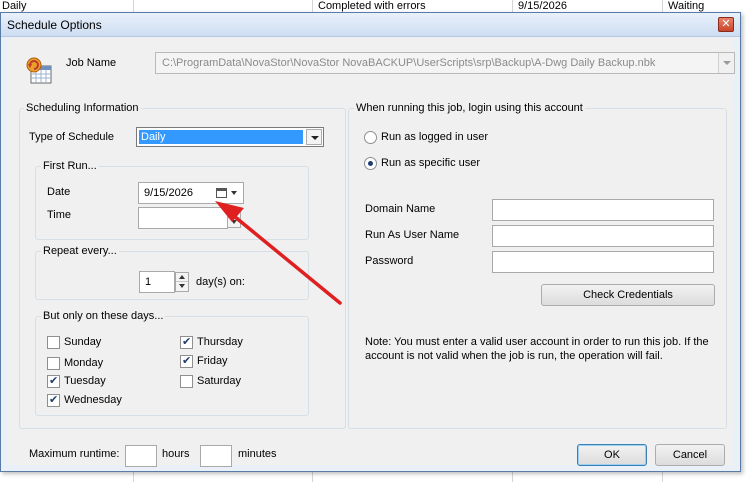 The height and width of the screenshot is (482, 754). I want to click on close-button: ✕, so click(726, 24).